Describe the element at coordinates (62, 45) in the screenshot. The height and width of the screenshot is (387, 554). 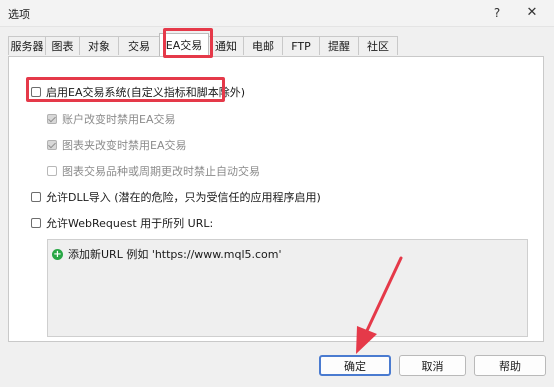
I see `tab-charts: 图表` at that location.